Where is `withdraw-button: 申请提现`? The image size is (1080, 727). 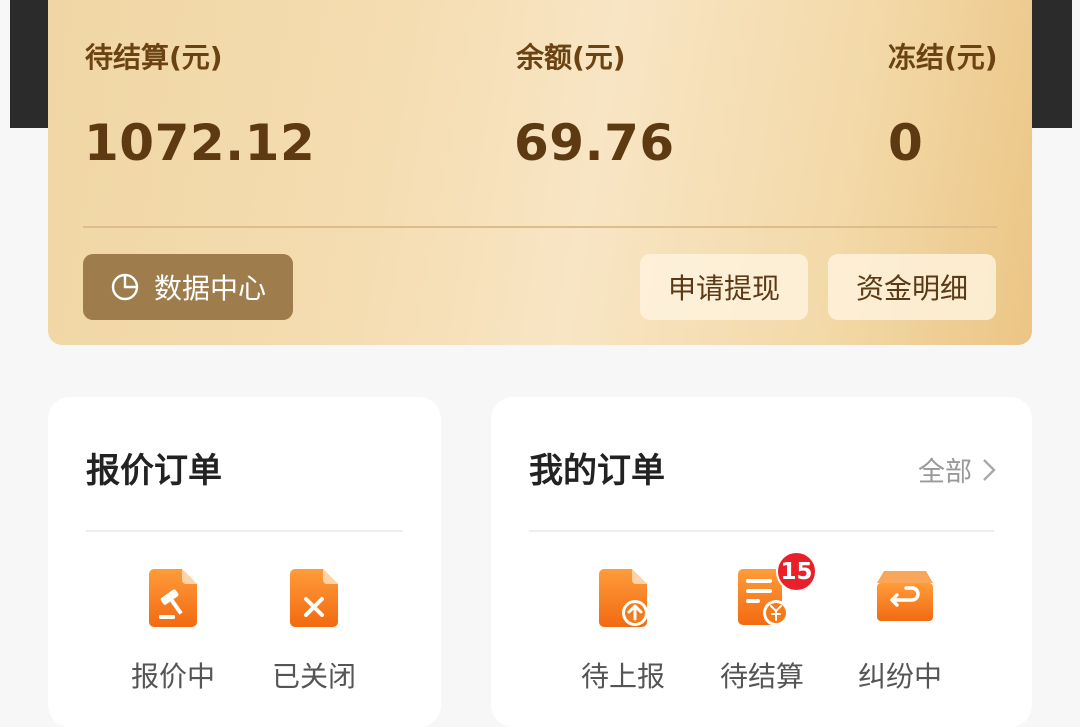
withdraw-button: 申请提现 is located at coordinates (724, 287).